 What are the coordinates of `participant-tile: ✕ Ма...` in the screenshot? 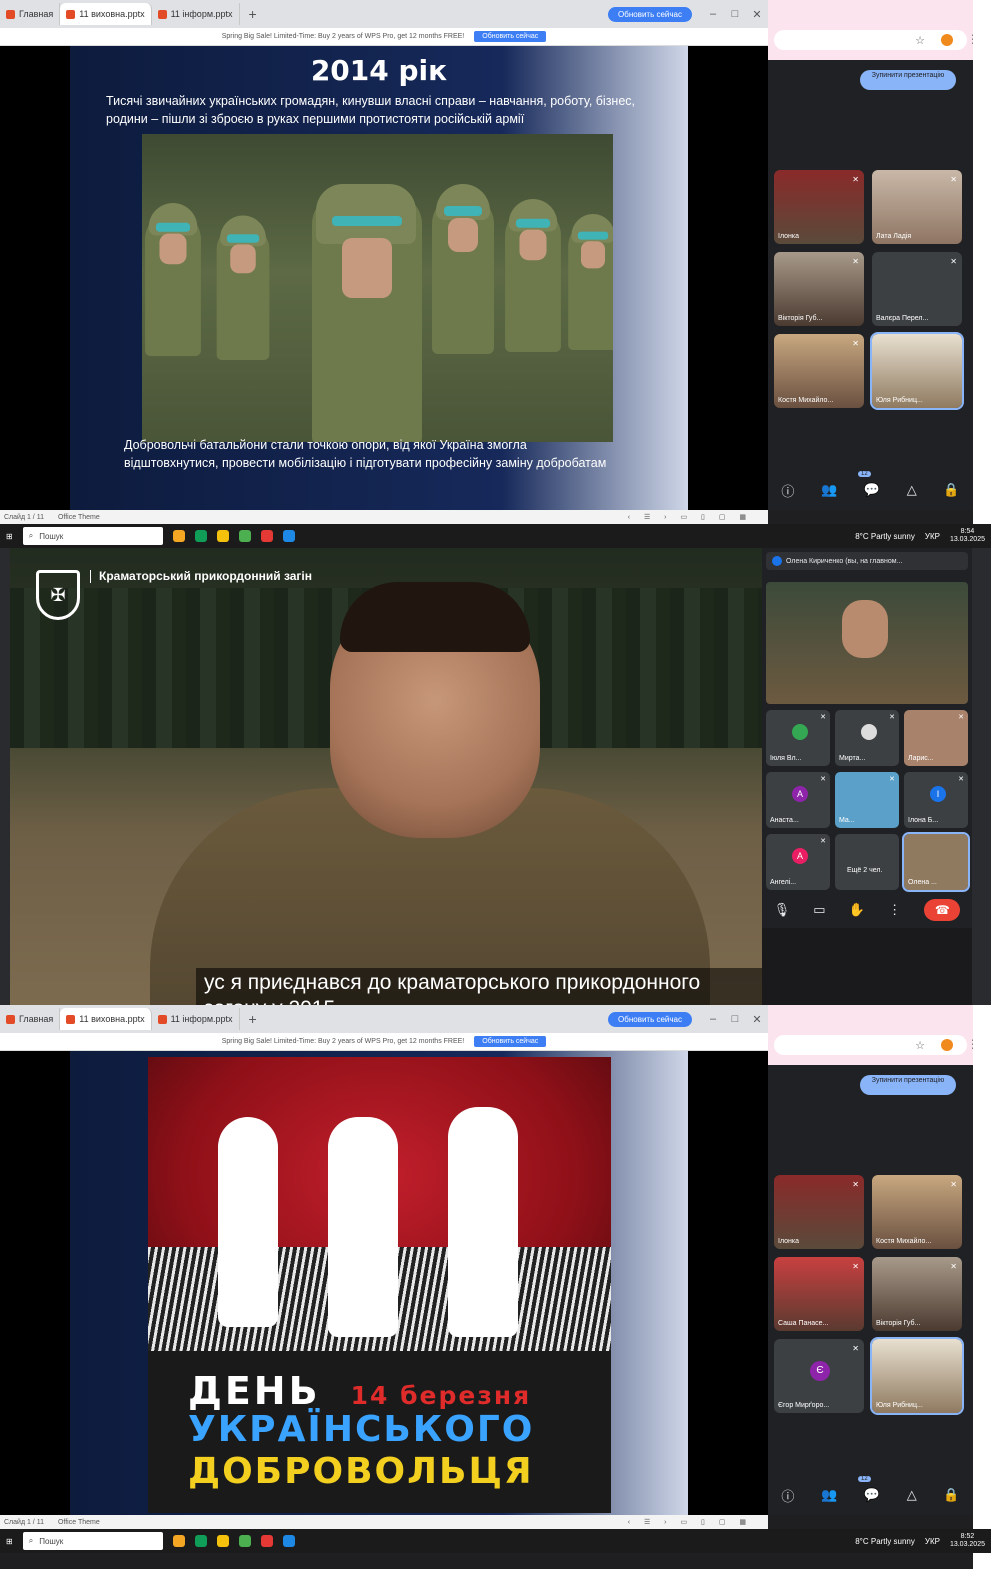 It's located at (867, 800).